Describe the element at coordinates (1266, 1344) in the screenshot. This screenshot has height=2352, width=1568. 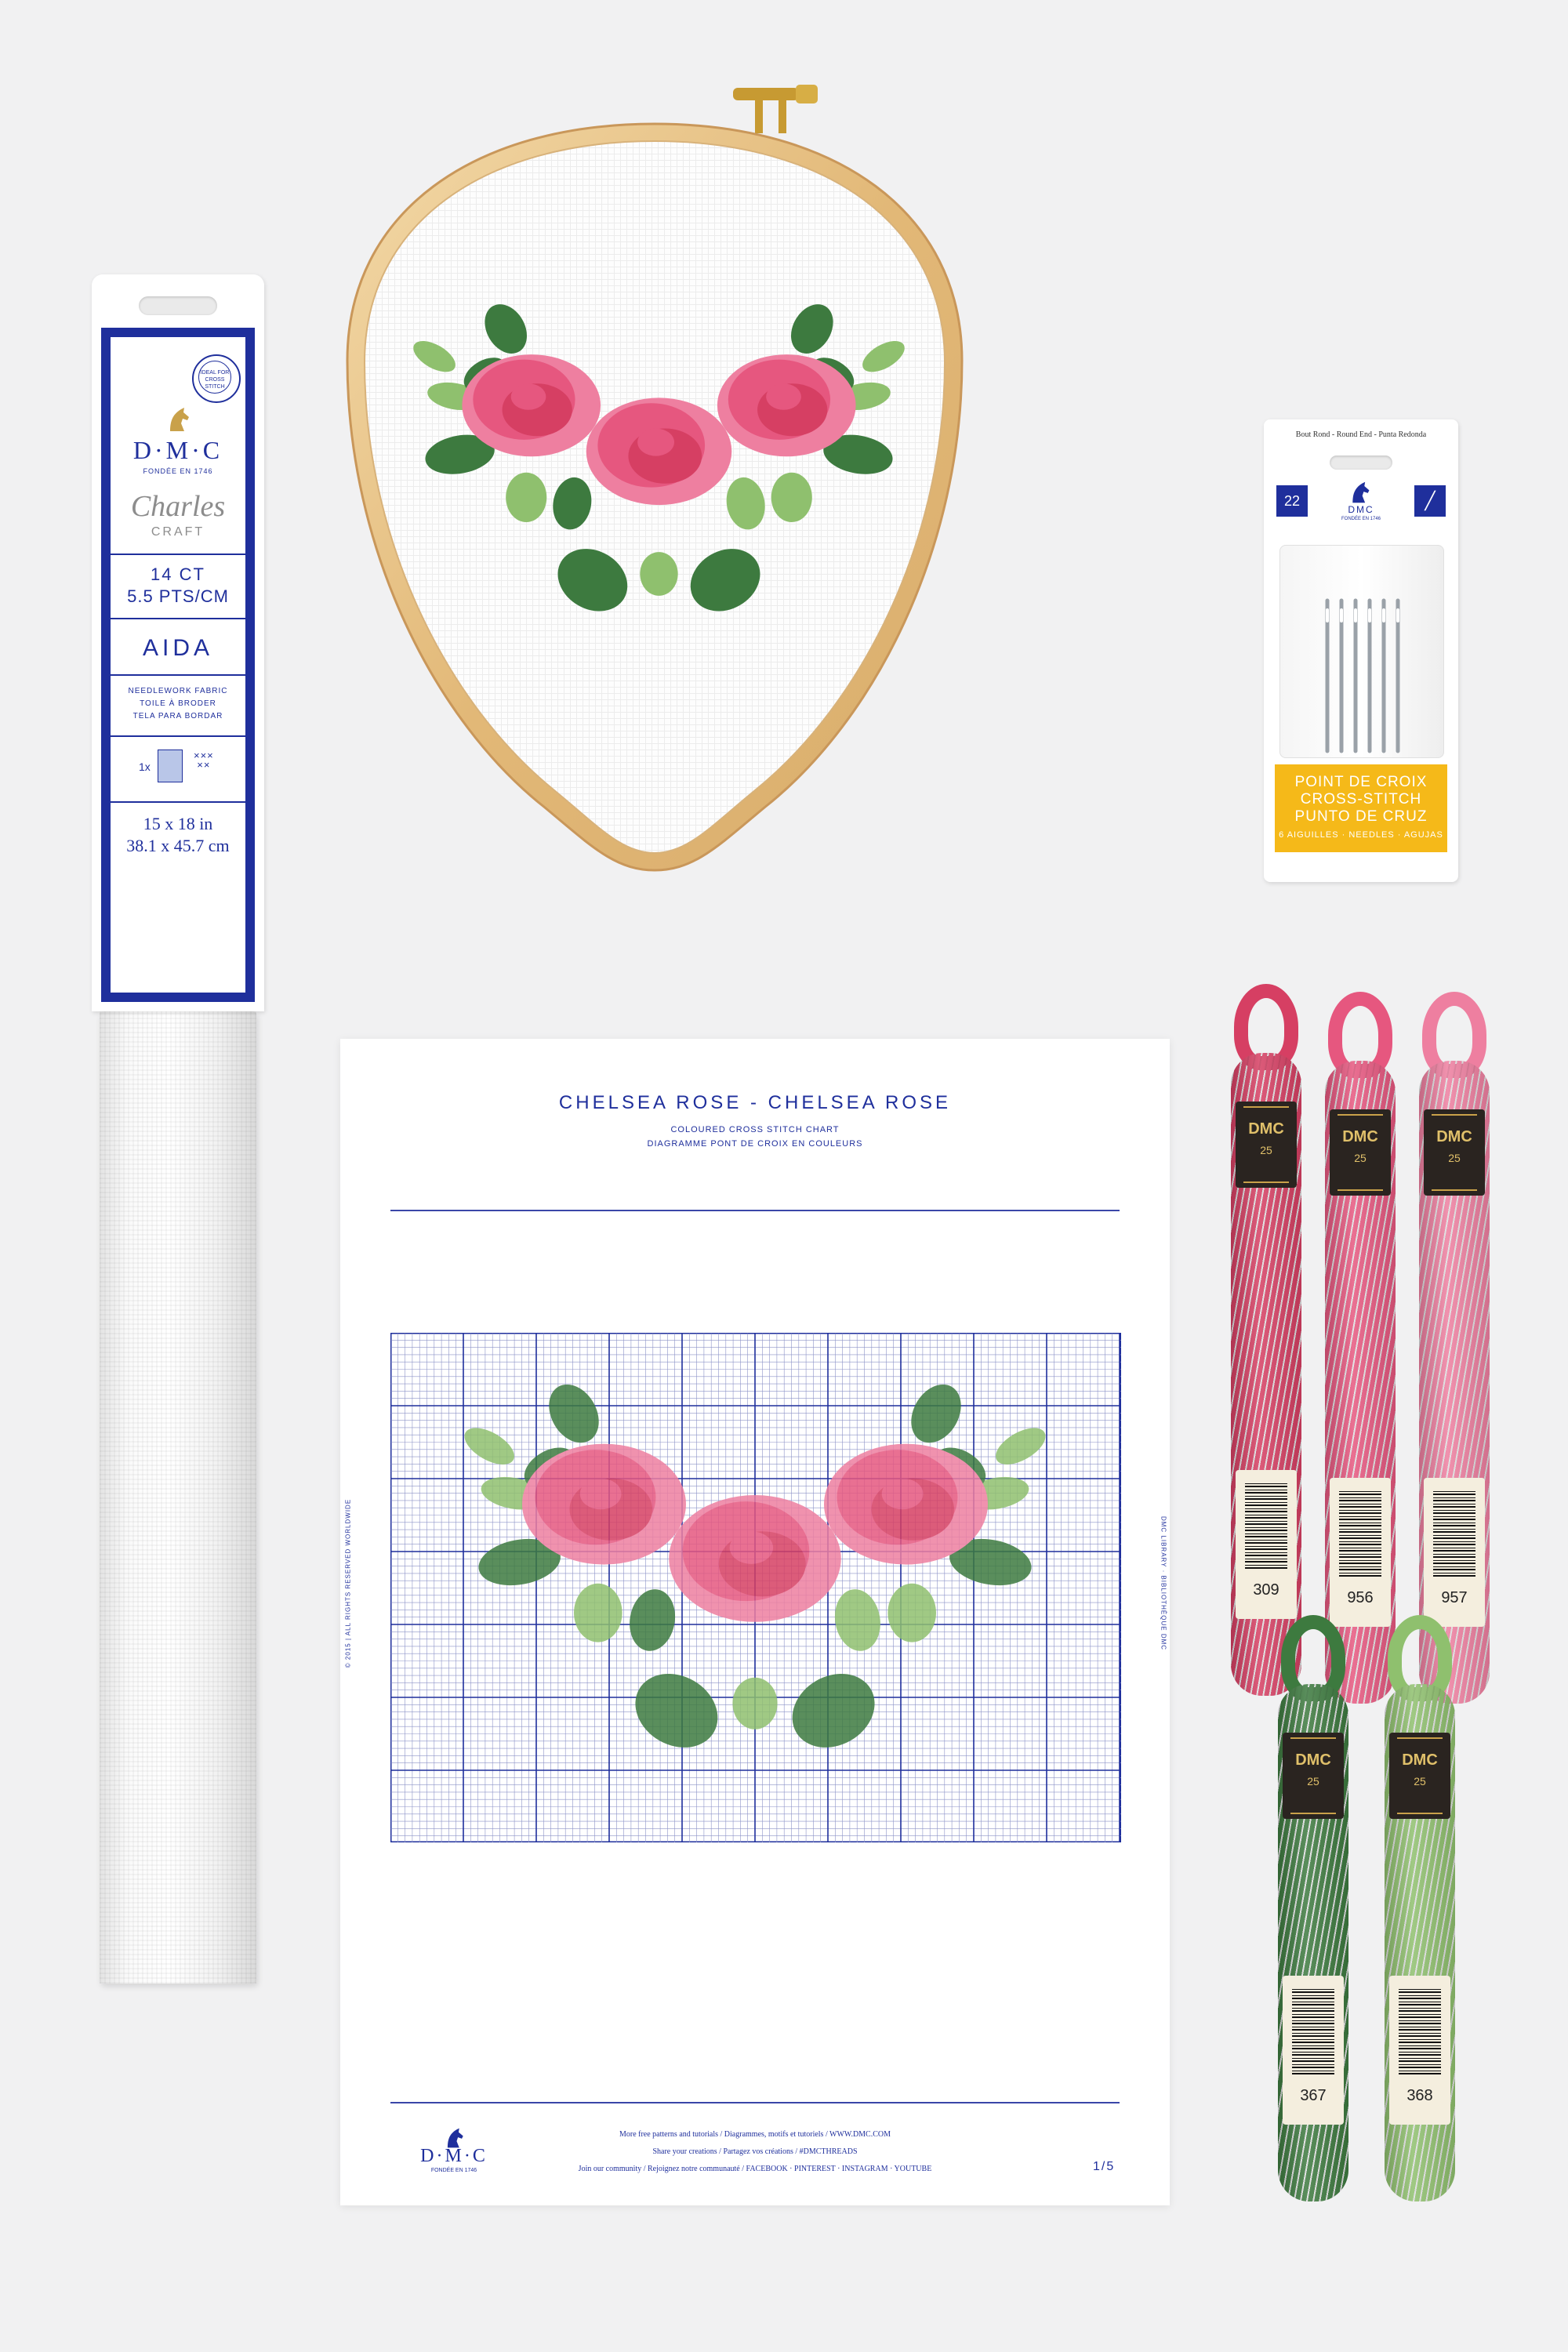
I see `thread-skein-309: DMC 25 309` at that location.